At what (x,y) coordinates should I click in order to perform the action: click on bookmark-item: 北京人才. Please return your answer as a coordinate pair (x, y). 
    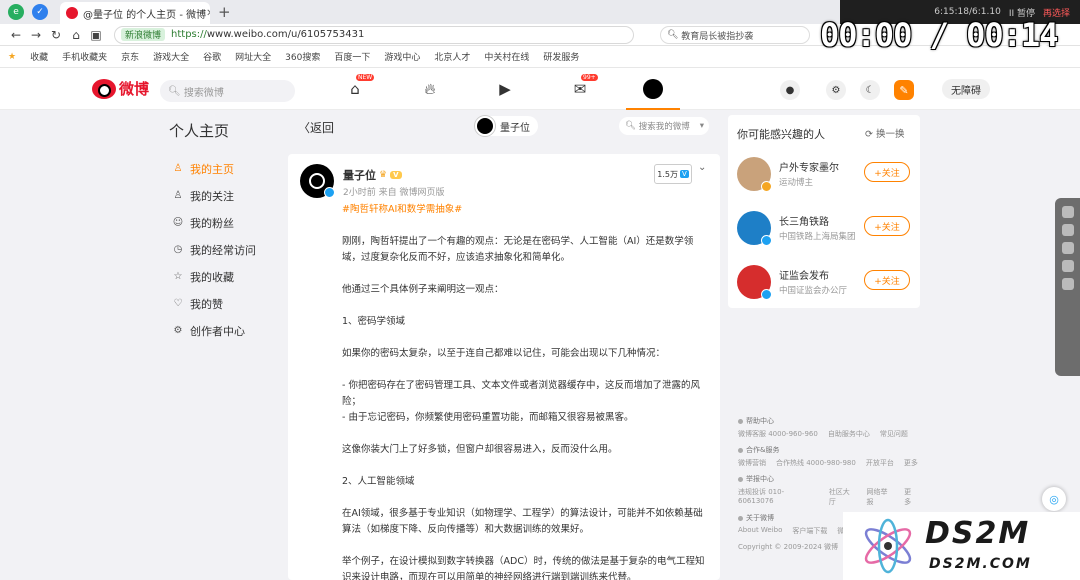
    Looking at the image, I should click on (452, 56).